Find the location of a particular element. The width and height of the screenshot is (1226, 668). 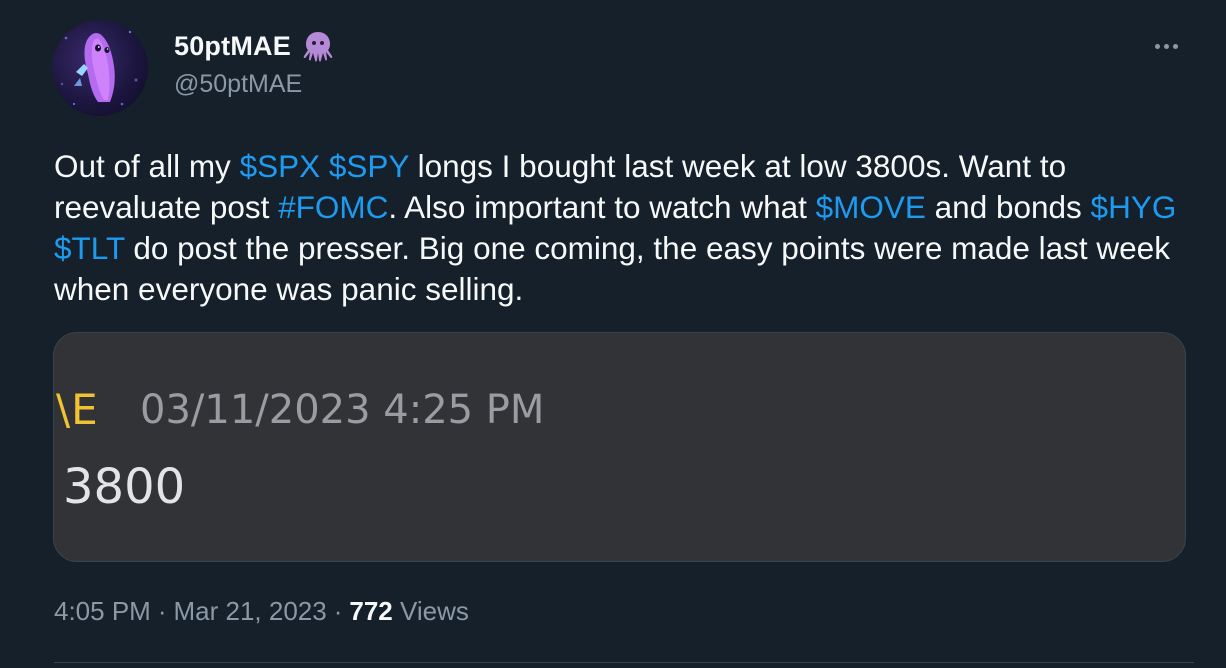

media-author-fragment: \E is located at coordinates (77, 409).